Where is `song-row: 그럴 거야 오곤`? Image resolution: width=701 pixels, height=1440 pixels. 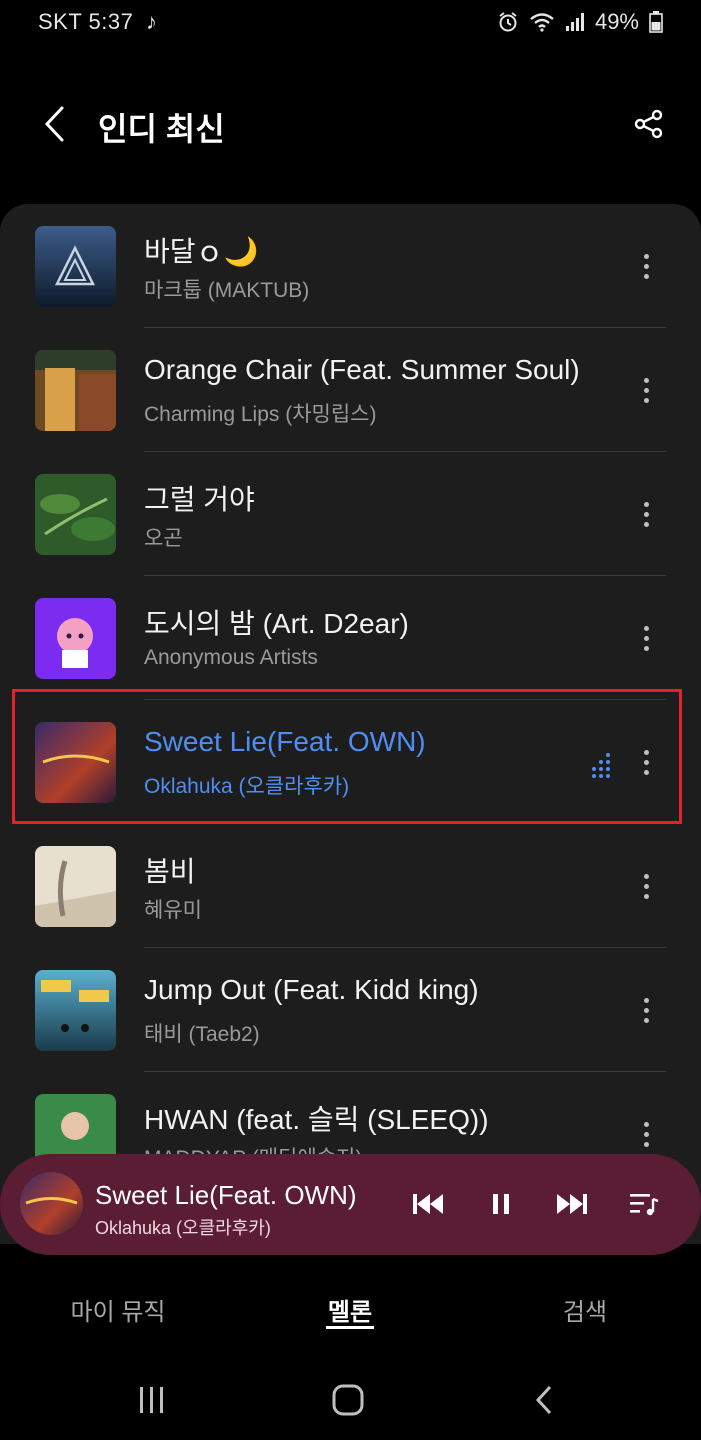
song-row: 그럴 거야 오곤 is located at coordinates (350, 514).